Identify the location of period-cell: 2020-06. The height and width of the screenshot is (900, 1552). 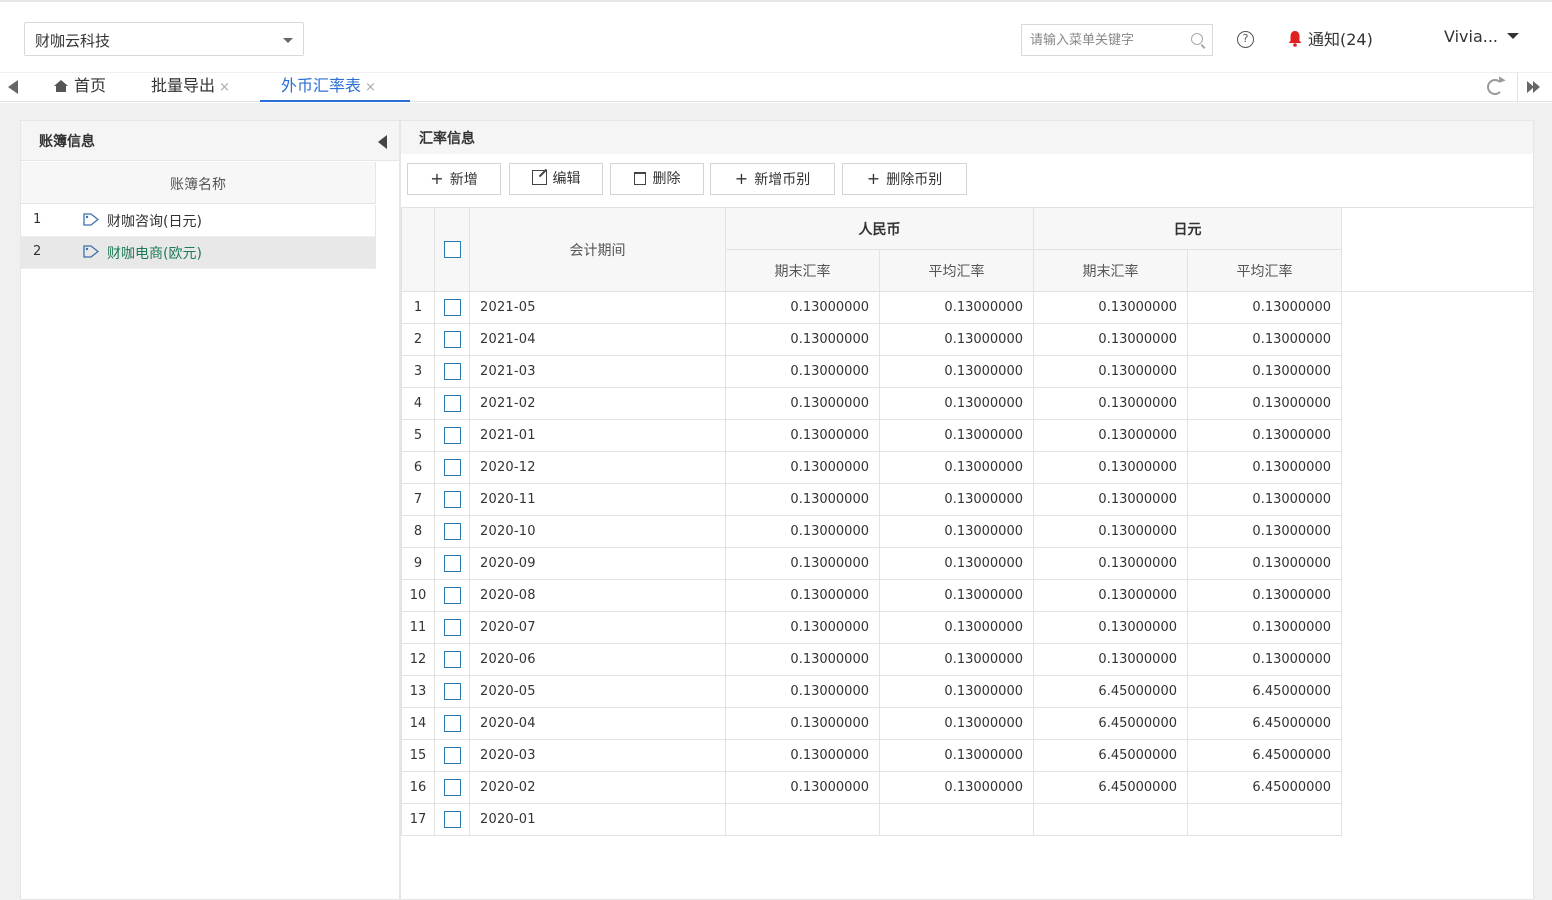
(597, 659).